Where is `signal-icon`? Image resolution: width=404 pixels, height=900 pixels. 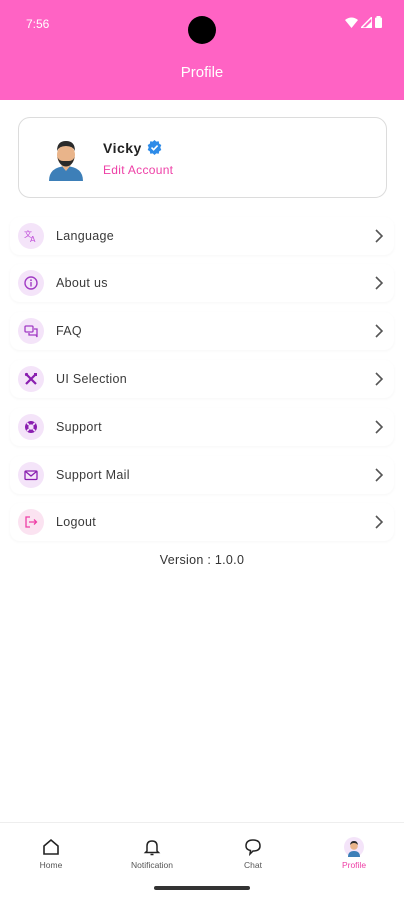
signal-icon is located at coordinates (366, 22).